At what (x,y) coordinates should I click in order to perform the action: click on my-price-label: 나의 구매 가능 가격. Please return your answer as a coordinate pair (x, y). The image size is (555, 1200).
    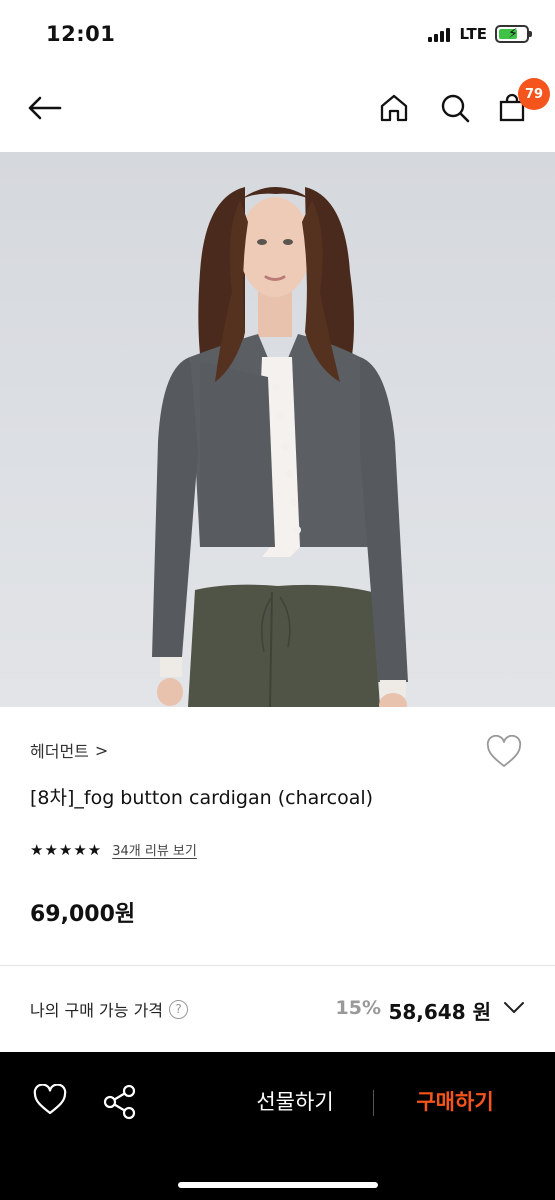
    Looking at the image, I should click on (97, 1010).